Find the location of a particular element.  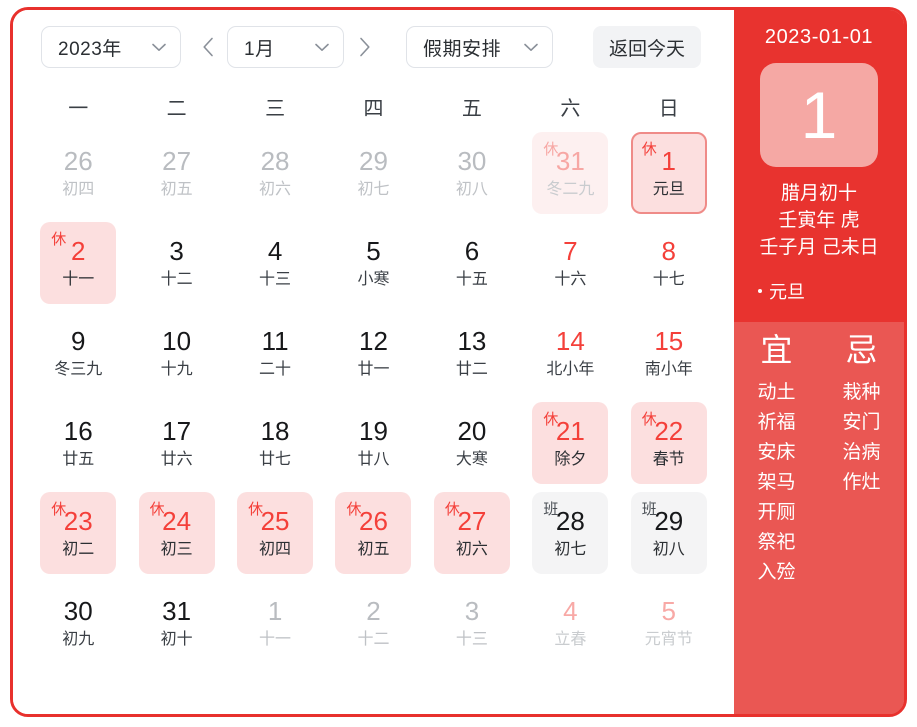

day-cell: 休 2 十一 is located at coordinates (78, 263).